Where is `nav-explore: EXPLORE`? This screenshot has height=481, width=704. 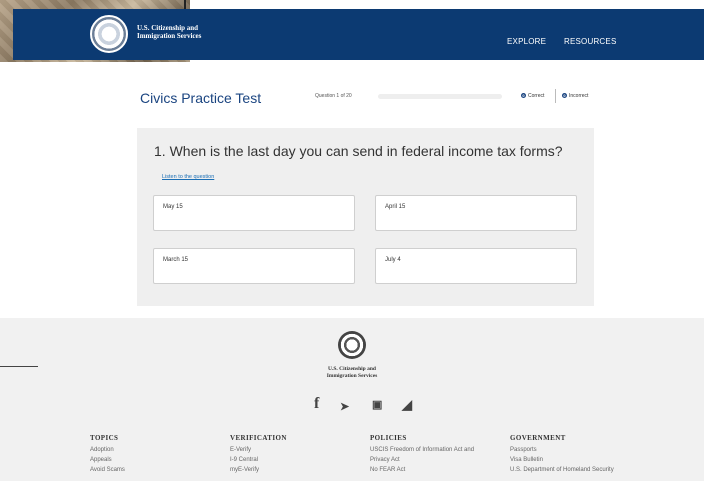 nav-explore: EXPLORE is located at coordinates (526, 41).